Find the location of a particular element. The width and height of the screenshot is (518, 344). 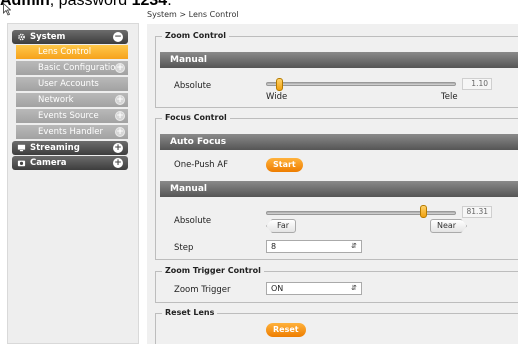

section-legend: Zoom Control is located at coordinates (195, 35).